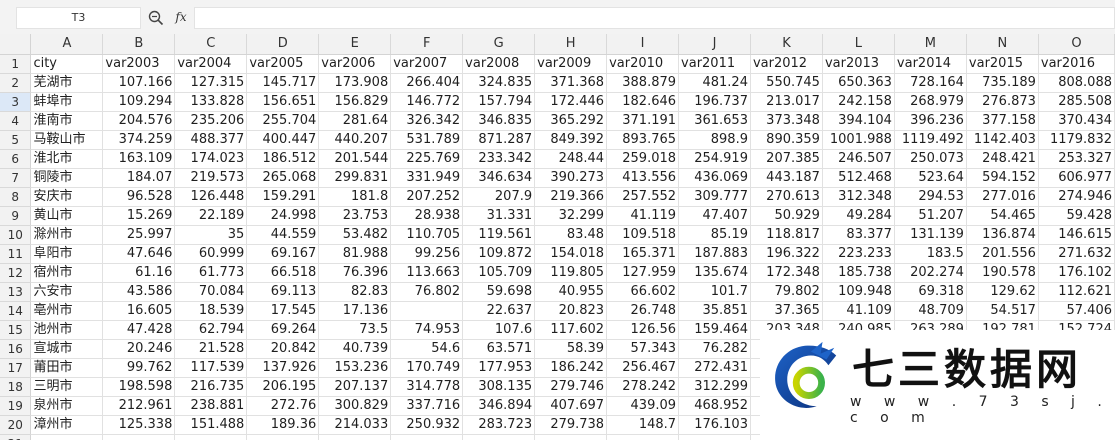 Image resolution: width=1115 pixels, height=440 pixels. I want to click on cell-l3: 242.158, so click(858, 102).